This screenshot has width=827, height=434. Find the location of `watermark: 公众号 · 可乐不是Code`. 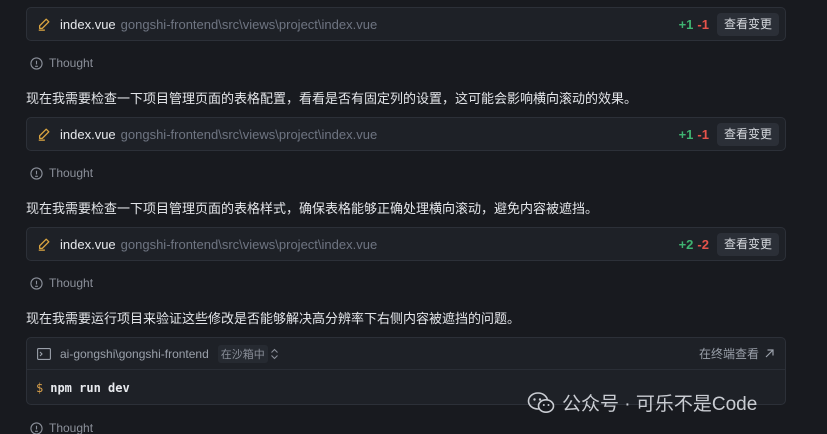

watermark: 公众号 · 可乐不是Code is located at coordinates (642, 402).